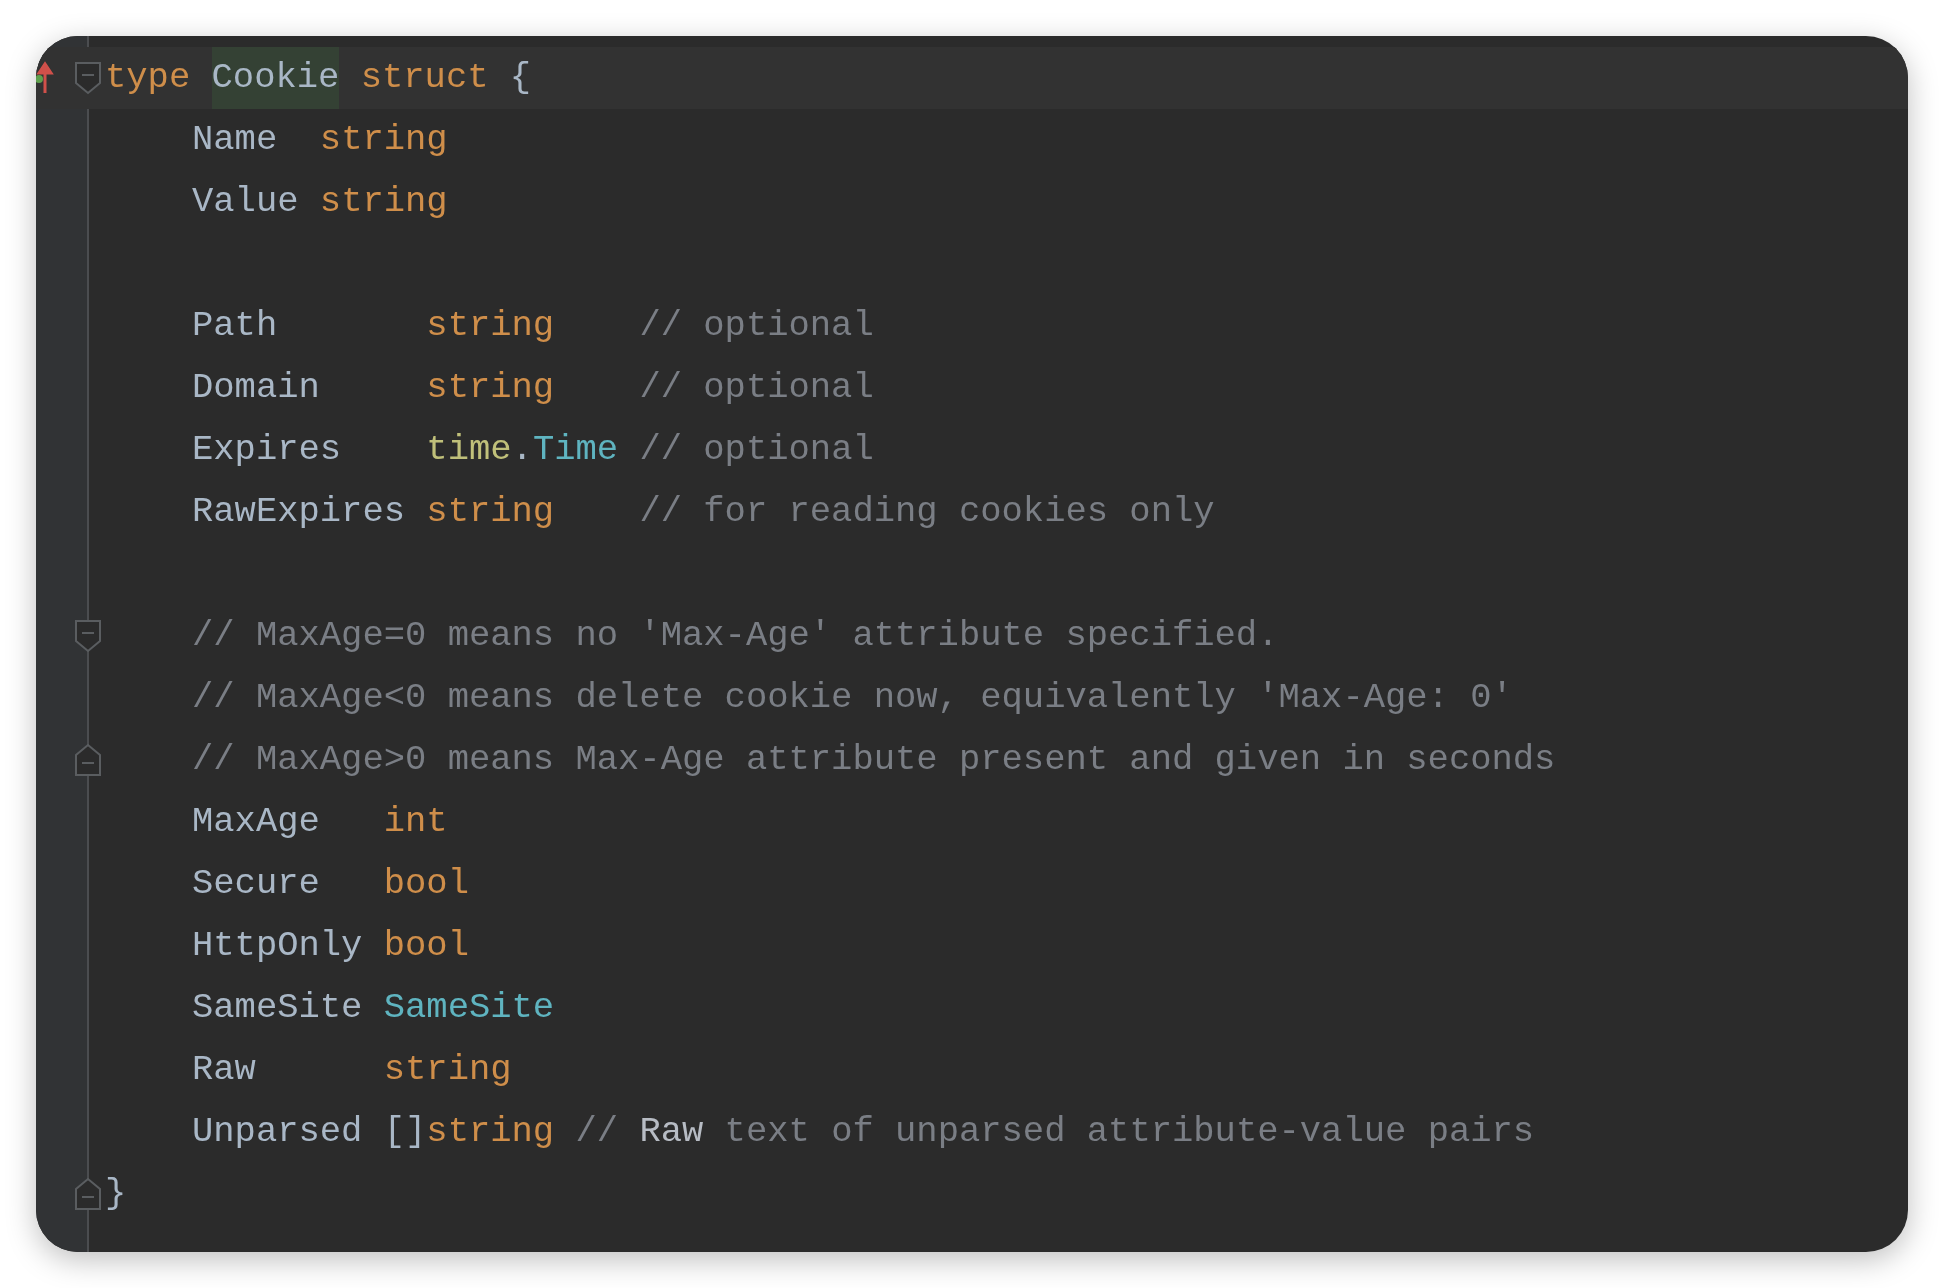 The height and width of the screenshot is (1288, 1944). I want to click on code-line: type Cookie struct {, so click(318, 78).